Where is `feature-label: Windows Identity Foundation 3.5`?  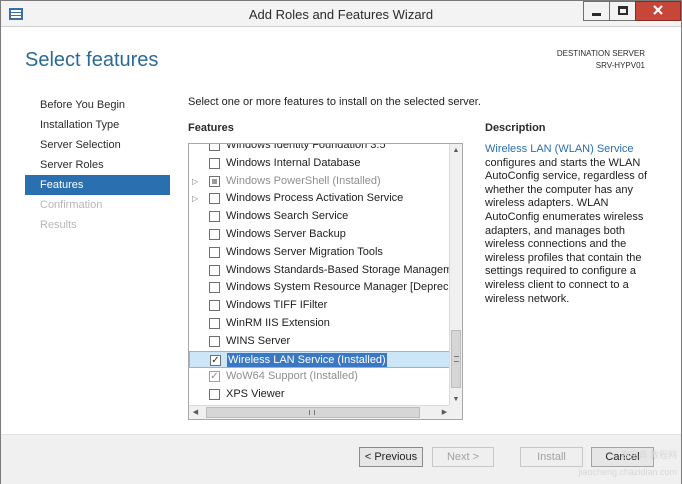
feature-label: Windows Identity Foundation 3.5 is located at coordinates (306, 147).